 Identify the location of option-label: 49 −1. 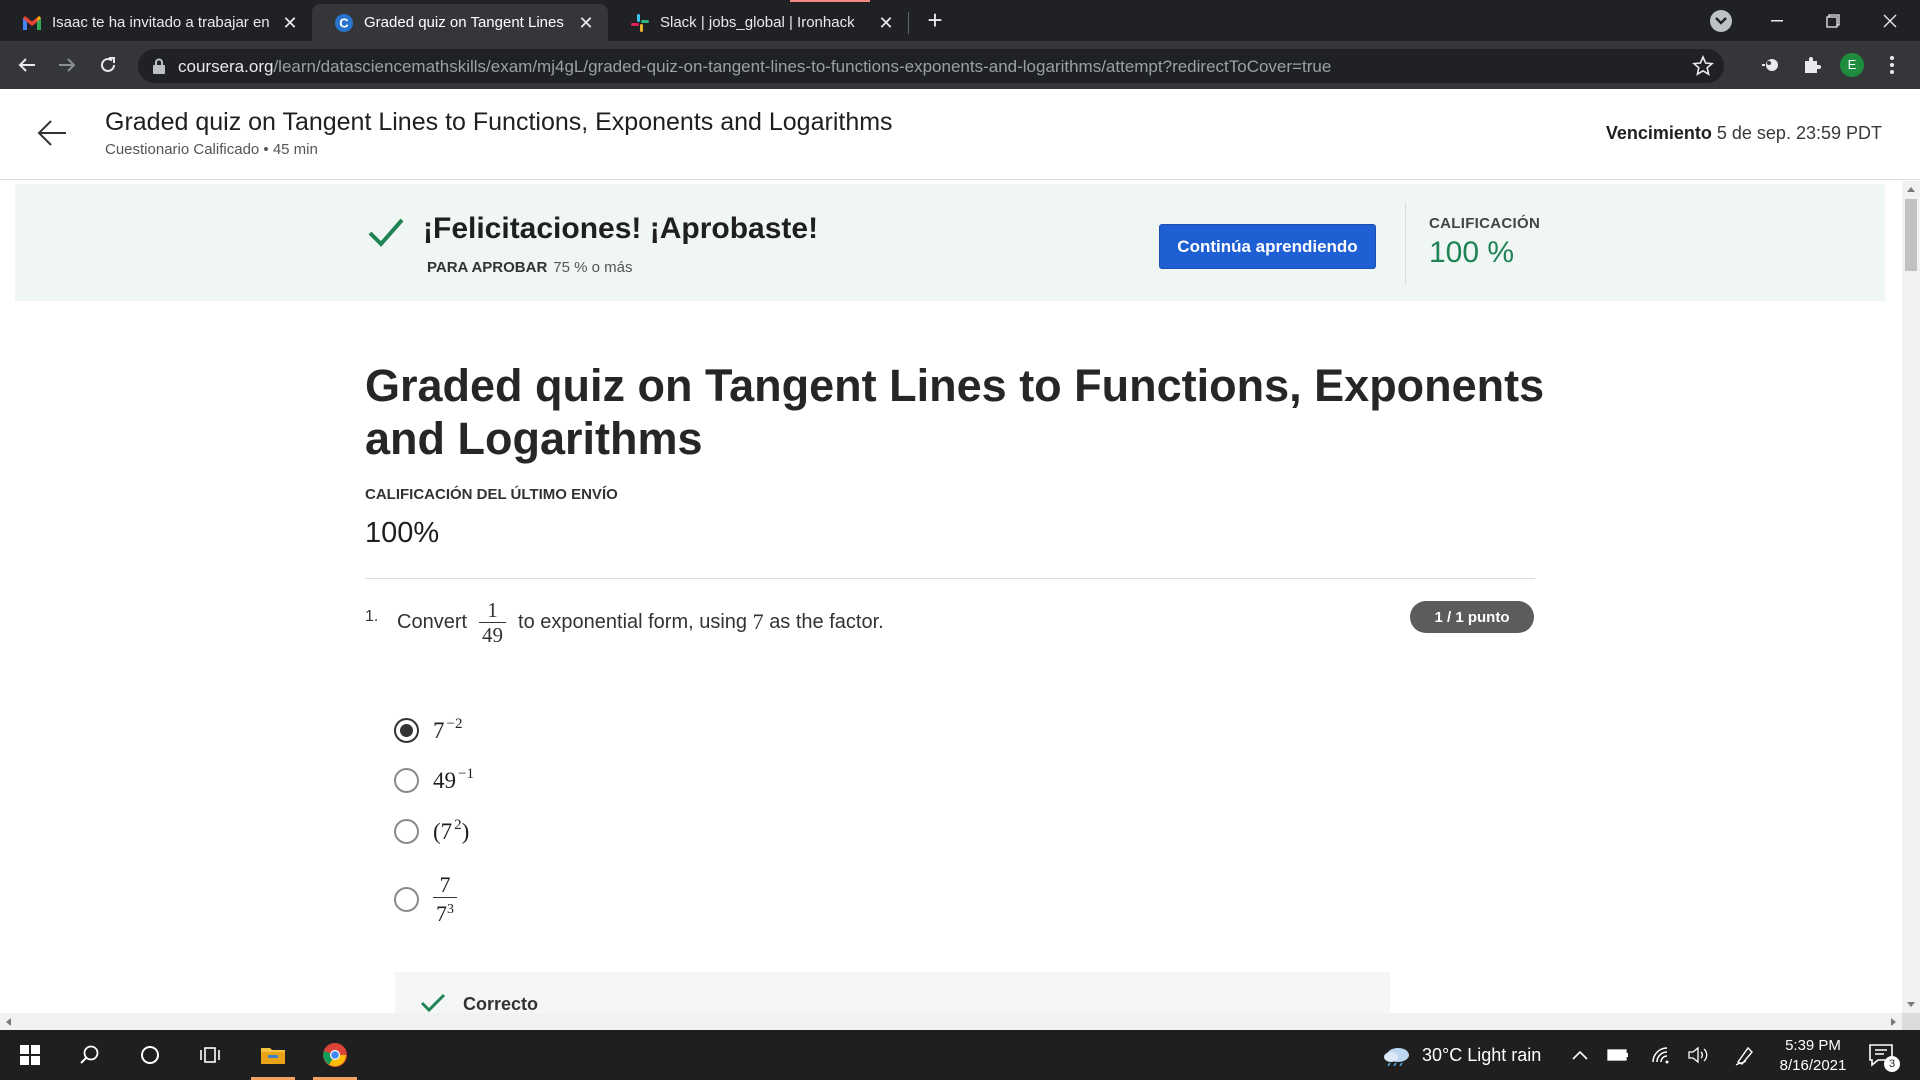
(453, 780).